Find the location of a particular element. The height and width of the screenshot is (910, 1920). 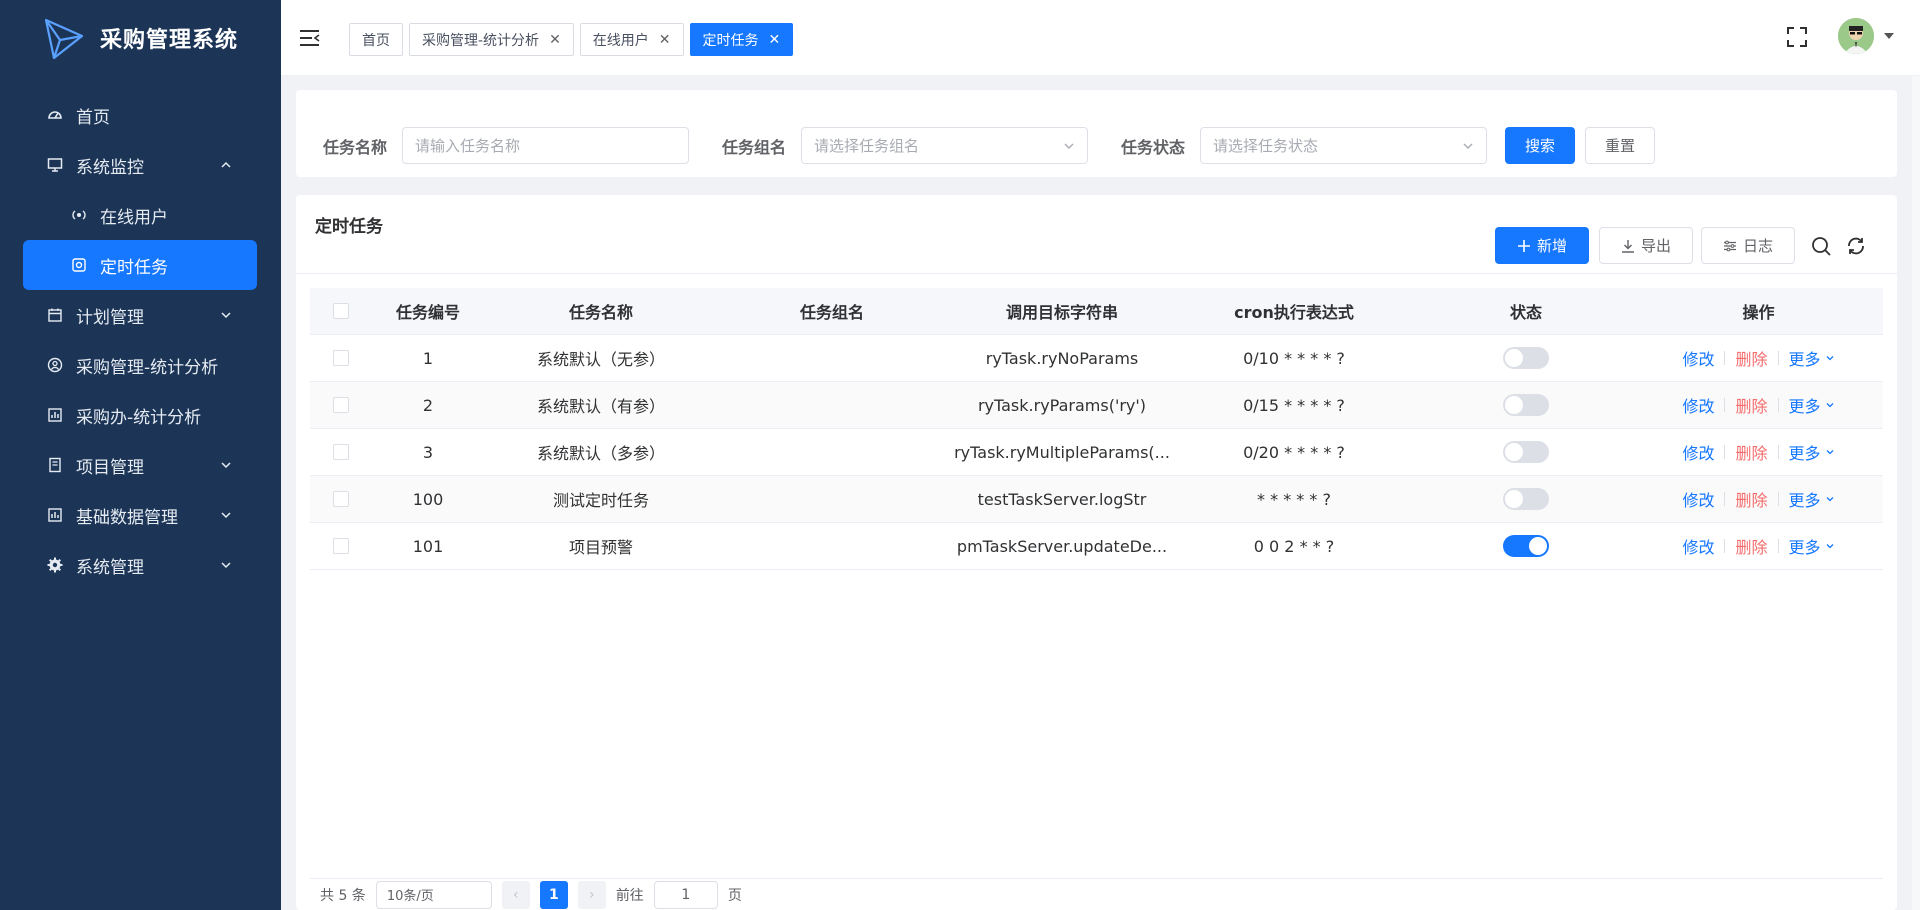

sidebar-item-office-stats: 采购办-统计分析 is located at coordinates (140, 415).